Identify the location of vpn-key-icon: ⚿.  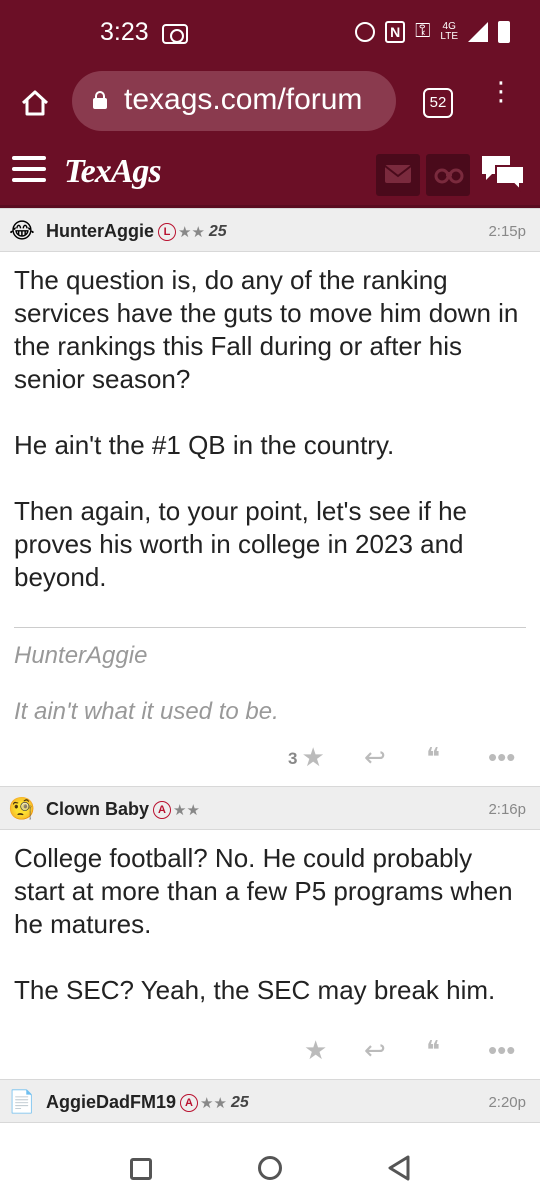
(423, 31).